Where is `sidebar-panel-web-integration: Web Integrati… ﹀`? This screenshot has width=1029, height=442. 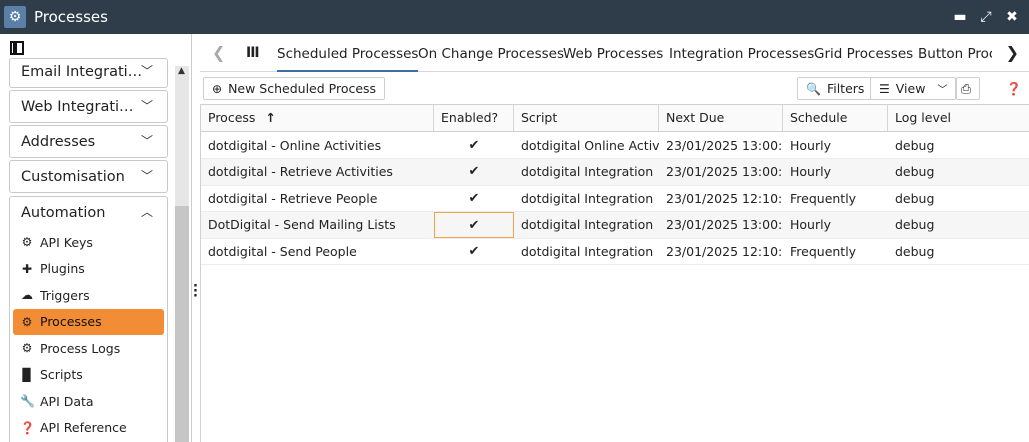
sidebar-panel-web-integration: Web Integrati… ﹀ is located at coordinates (88, 106).